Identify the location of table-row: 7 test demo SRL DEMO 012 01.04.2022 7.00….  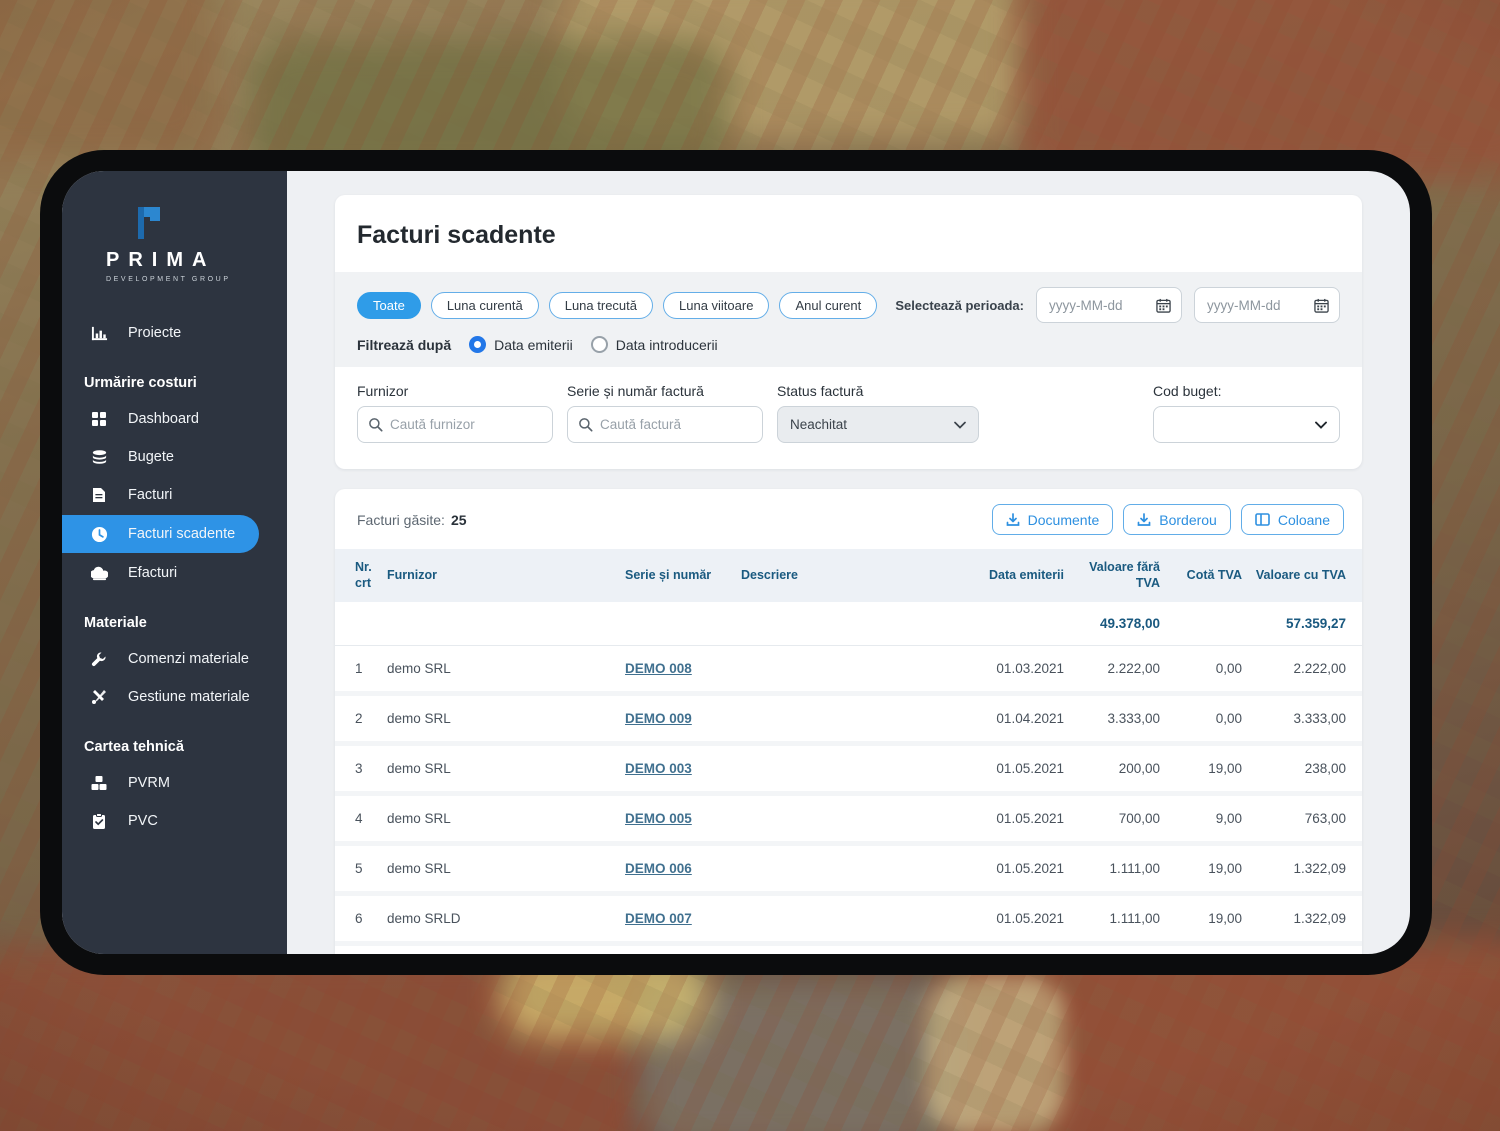
(848, 950).